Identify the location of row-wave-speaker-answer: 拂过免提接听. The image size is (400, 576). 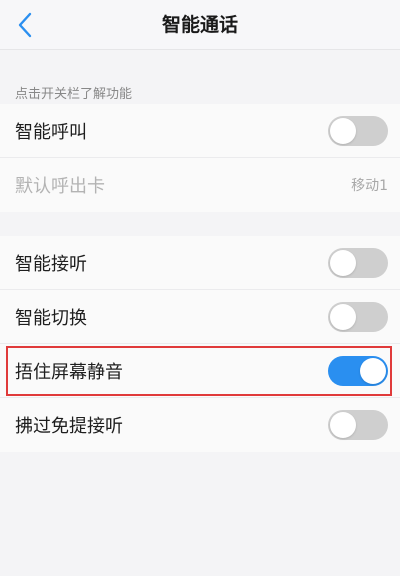
(200, 425).